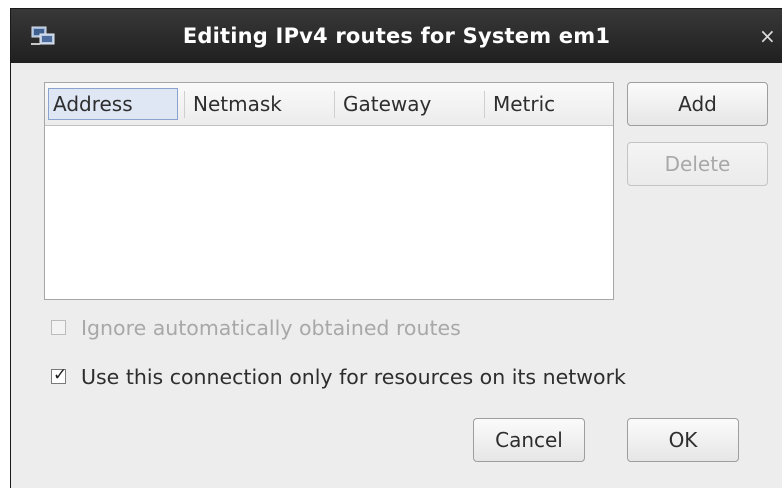 Image resolution: width=782 pixels, height=488 pixels. I want to click on ignore-auto-routes-label: Ignore automatically obtained routes, so click(271, 328).